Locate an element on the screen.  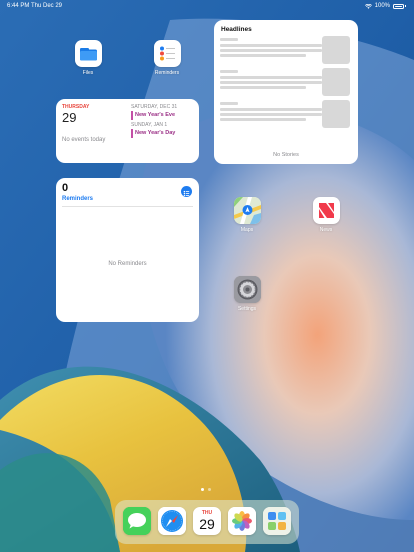
app-maps: Maps is located at coordinates (247, 215).